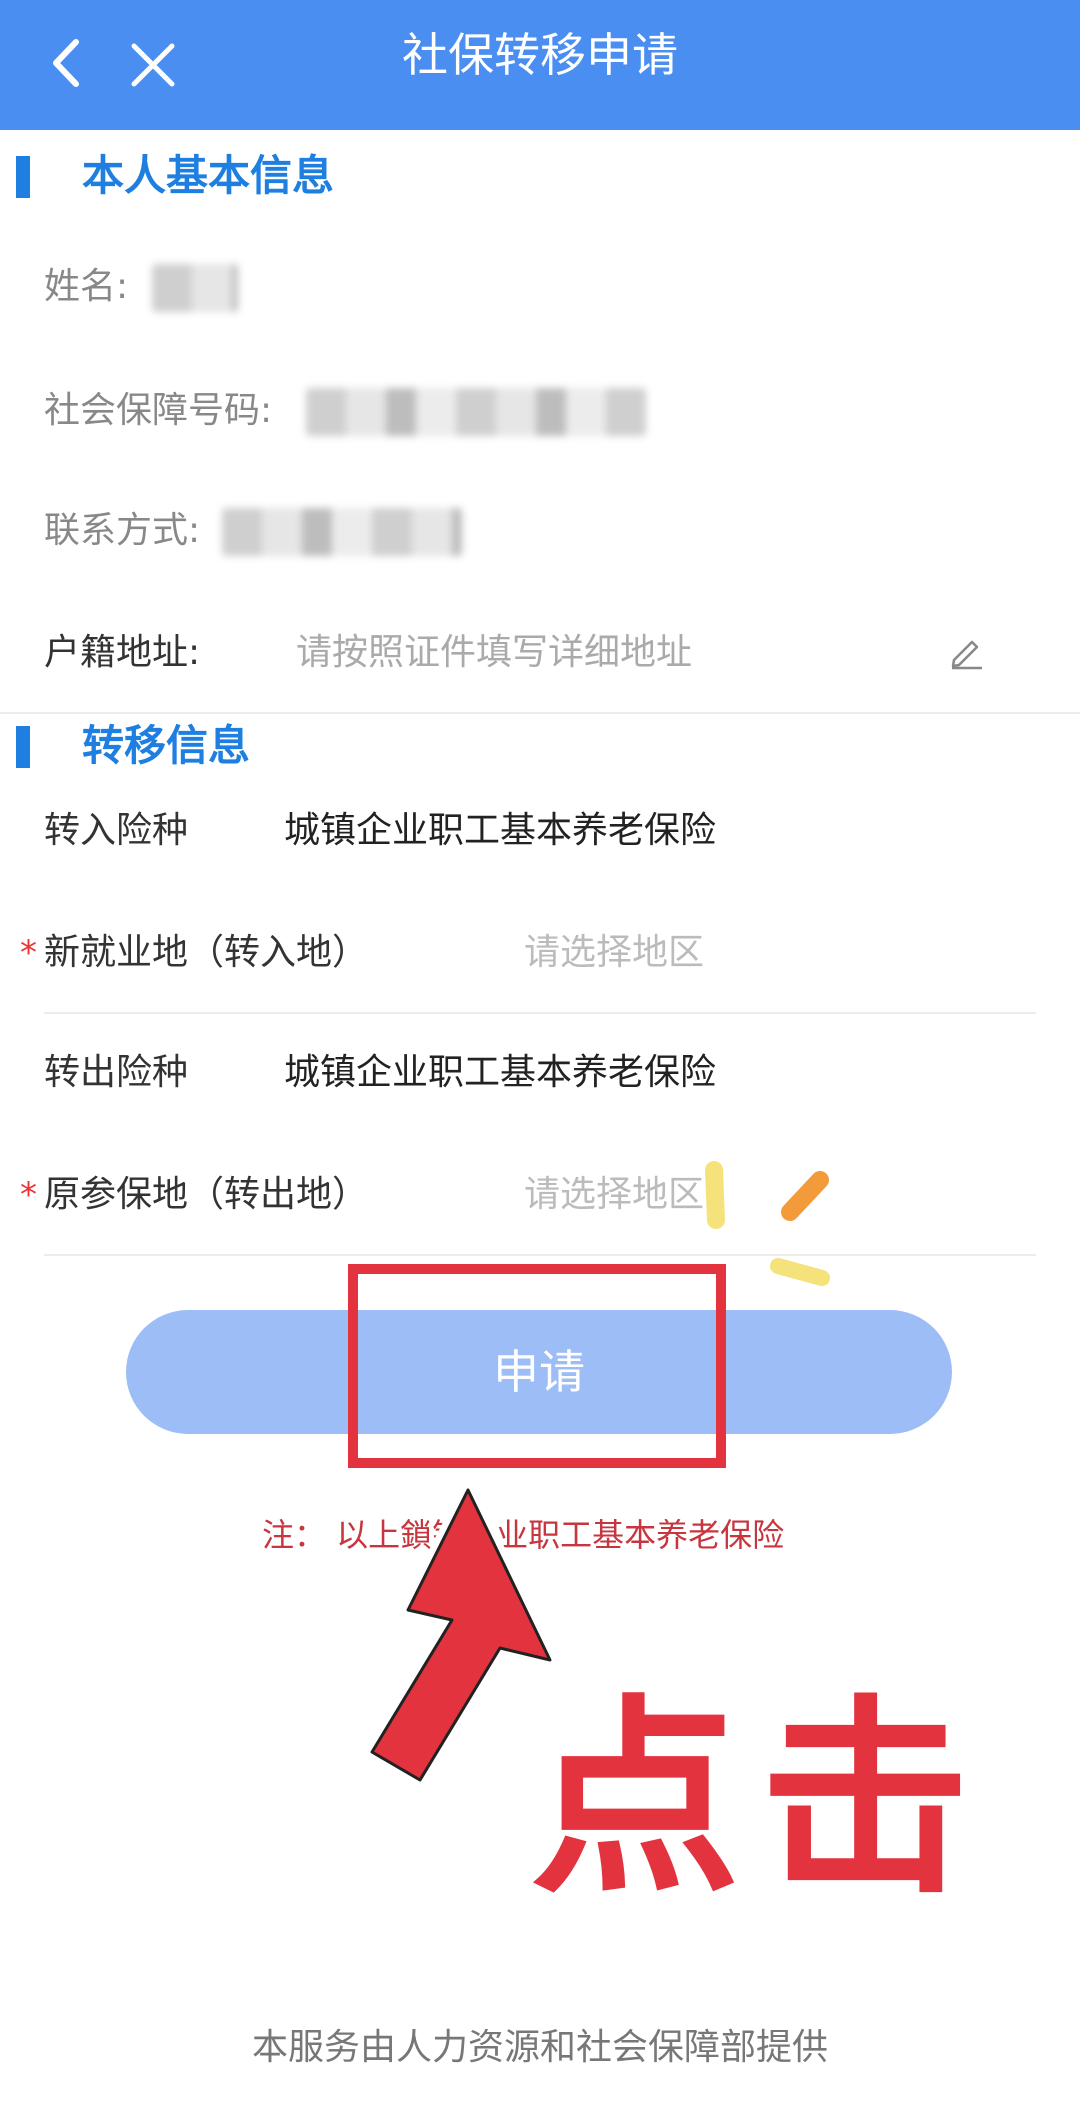  I want to click on contact-row: 联系方式:, so click(540, 531).